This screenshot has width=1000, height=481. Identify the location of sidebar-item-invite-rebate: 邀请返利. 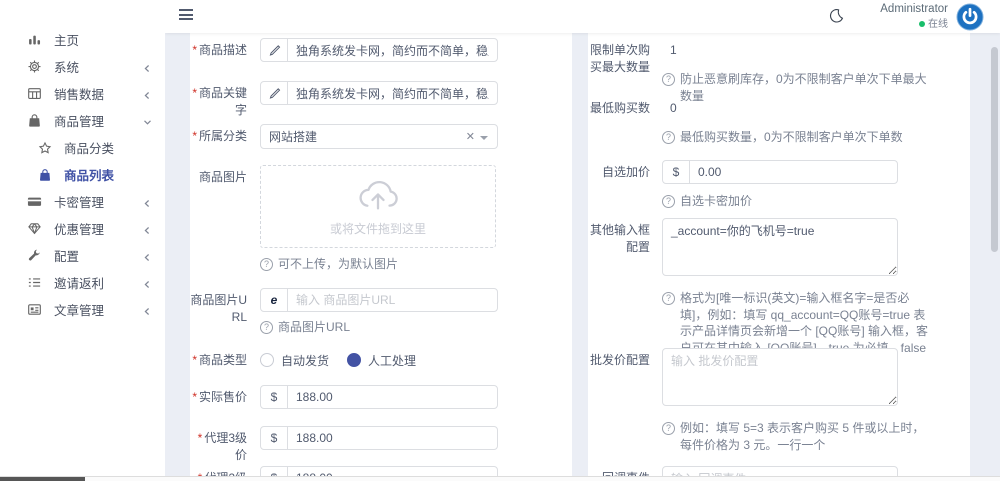
(82, 282).